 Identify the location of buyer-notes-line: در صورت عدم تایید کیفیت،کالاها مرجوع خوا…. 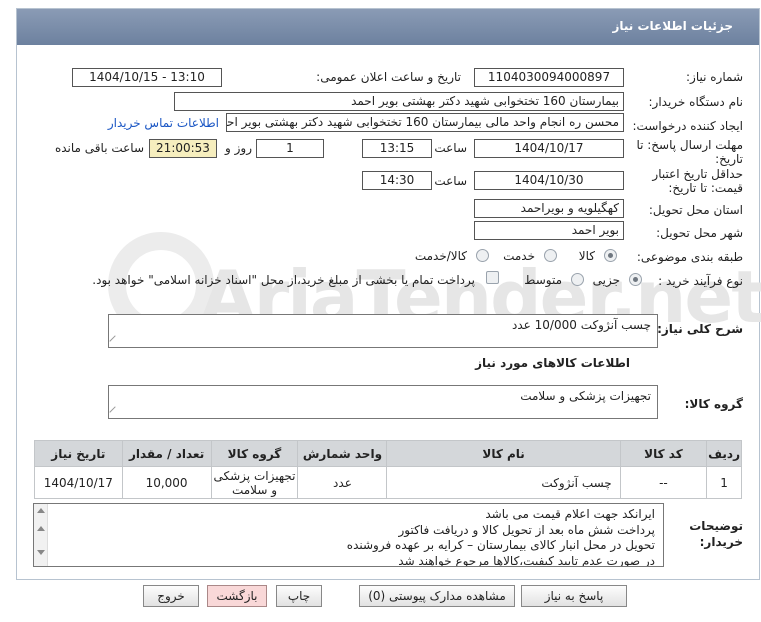
(526, 560).